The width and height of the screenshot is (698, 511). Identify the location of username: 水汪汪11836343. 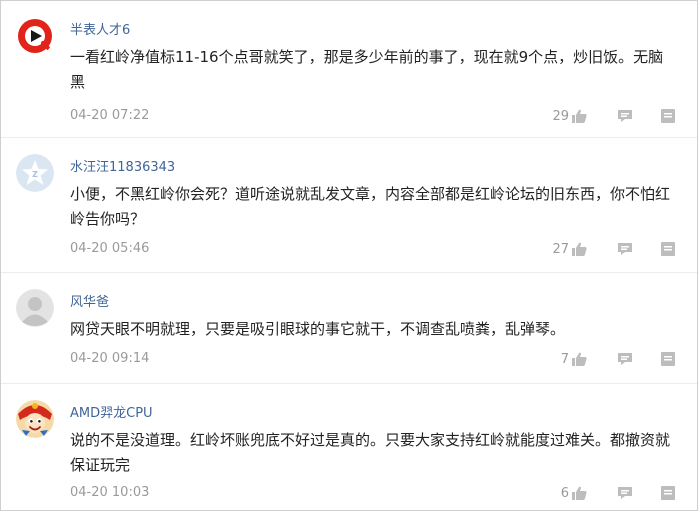
(122, 165).